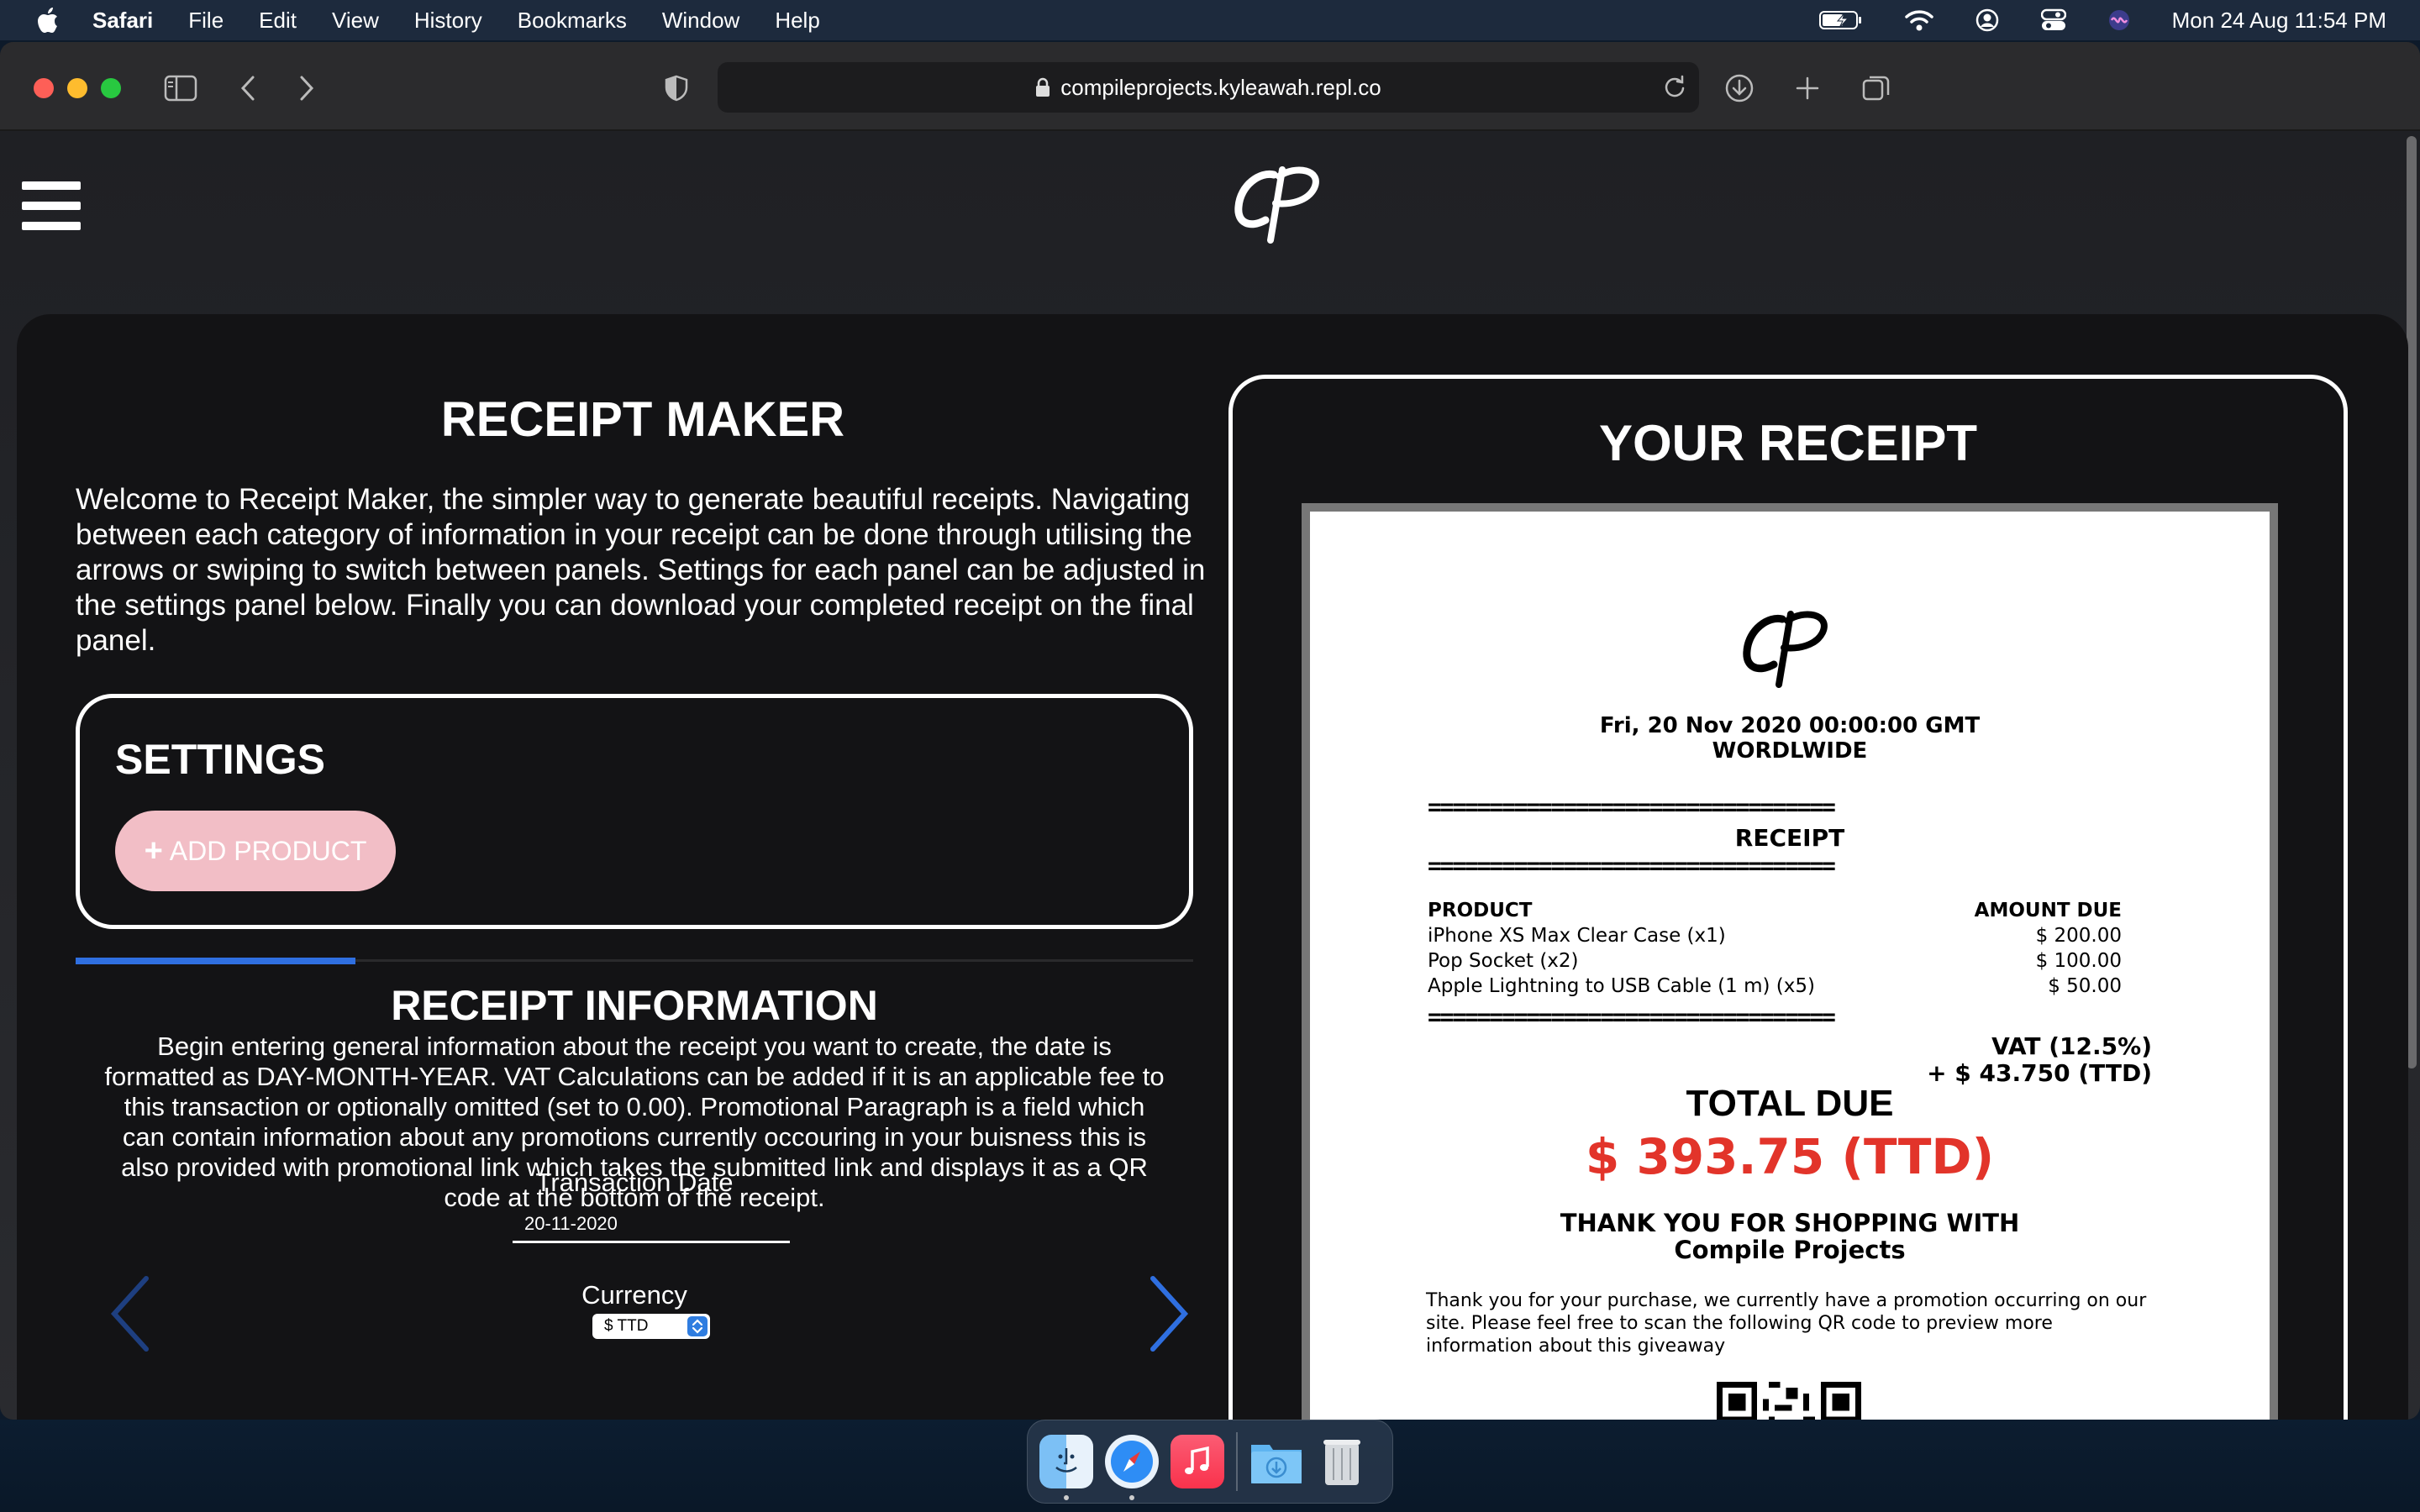 This screenshot has height=1512, width=2420. I want to click on menu-app-name: Safari, so click(123, 21).